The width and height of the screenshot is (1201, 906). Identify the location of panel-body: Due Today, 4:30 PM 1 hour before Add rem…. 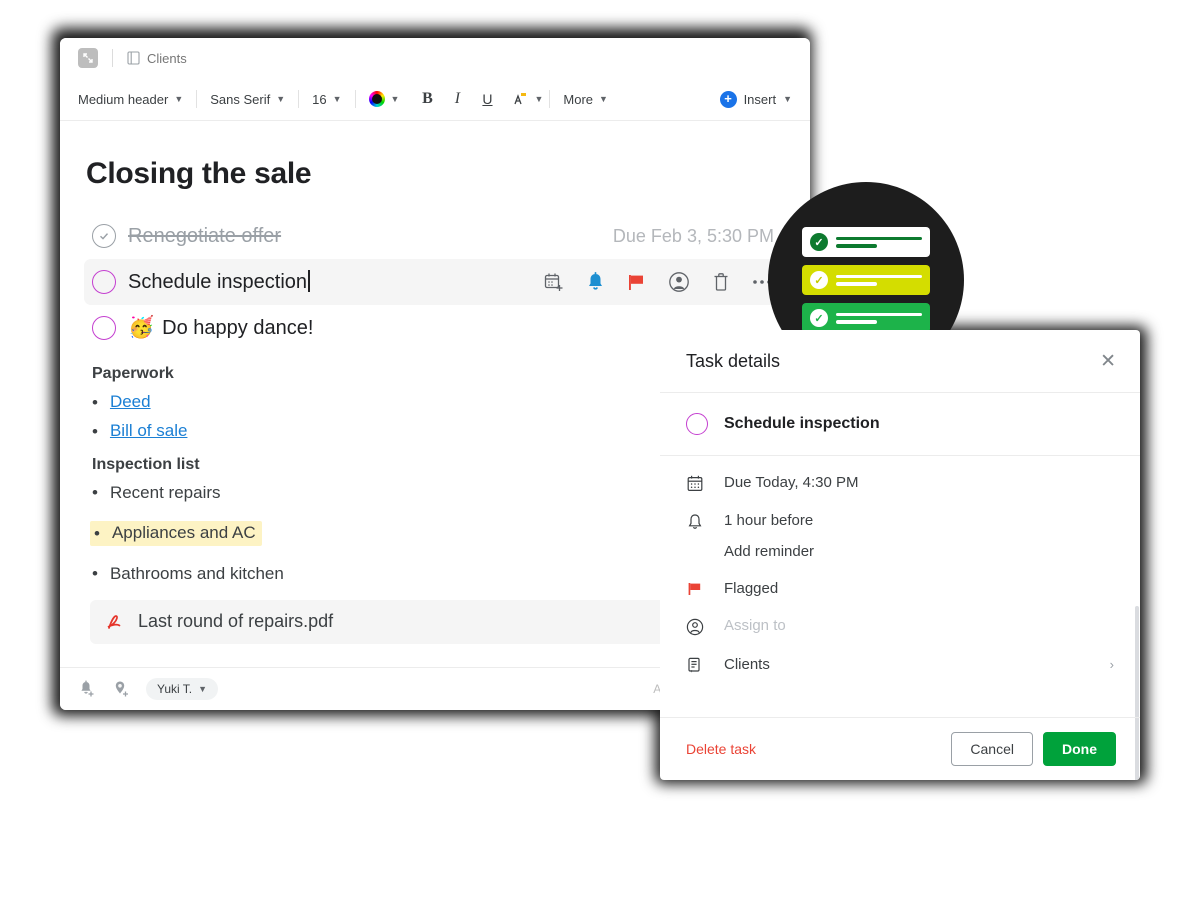
(900, 618).